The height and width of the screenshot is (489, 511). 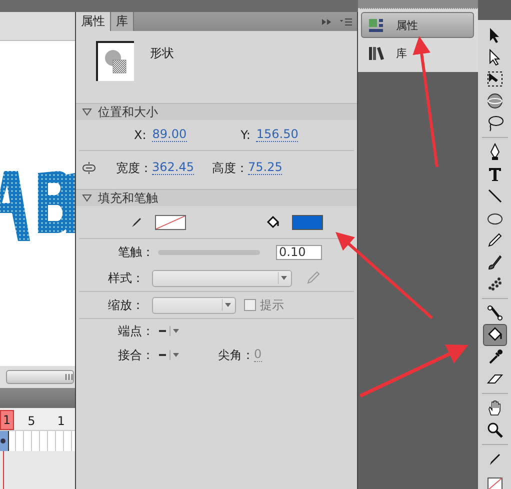 What do you see at coordinates (162, 53) in the screenshot?
I see `object-type-label: 形状` at bounding box center [162, 53].